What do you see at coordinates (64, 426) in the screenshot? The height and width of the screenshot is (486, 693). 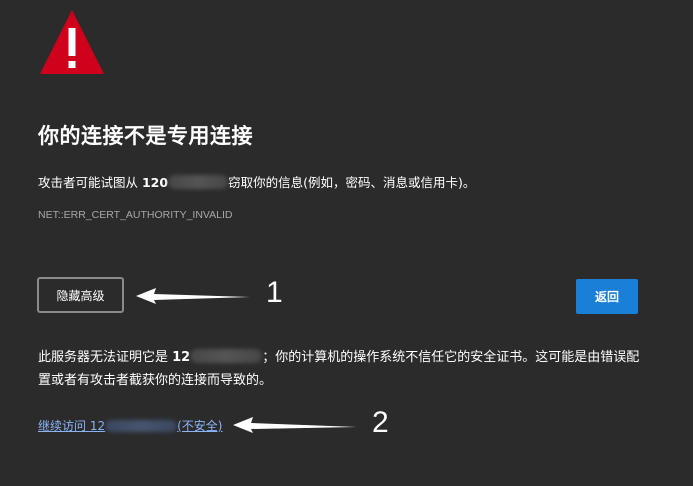 I see `proceed-prefix: 继续访问` at bounding box center [64, 426].